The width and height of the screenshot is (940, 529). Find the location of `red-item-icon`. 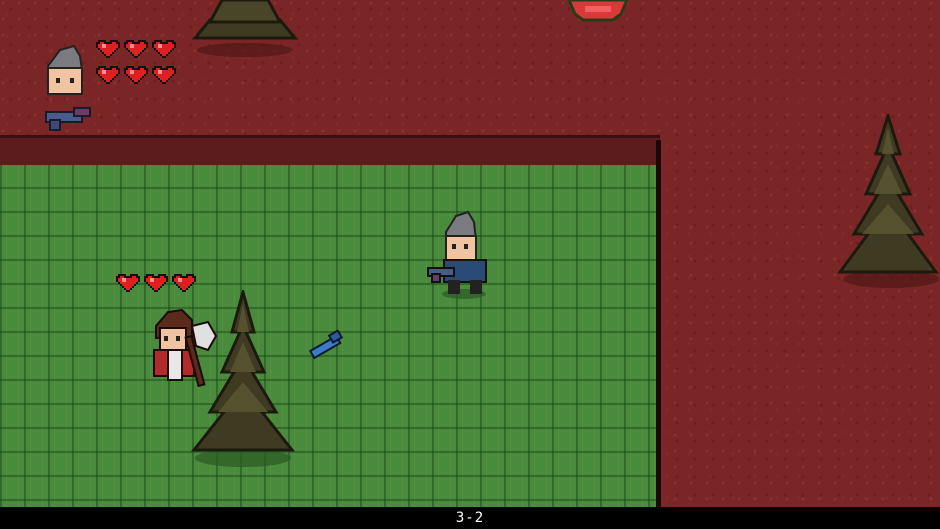

red-item-icon is located at coordinates (598, 11).